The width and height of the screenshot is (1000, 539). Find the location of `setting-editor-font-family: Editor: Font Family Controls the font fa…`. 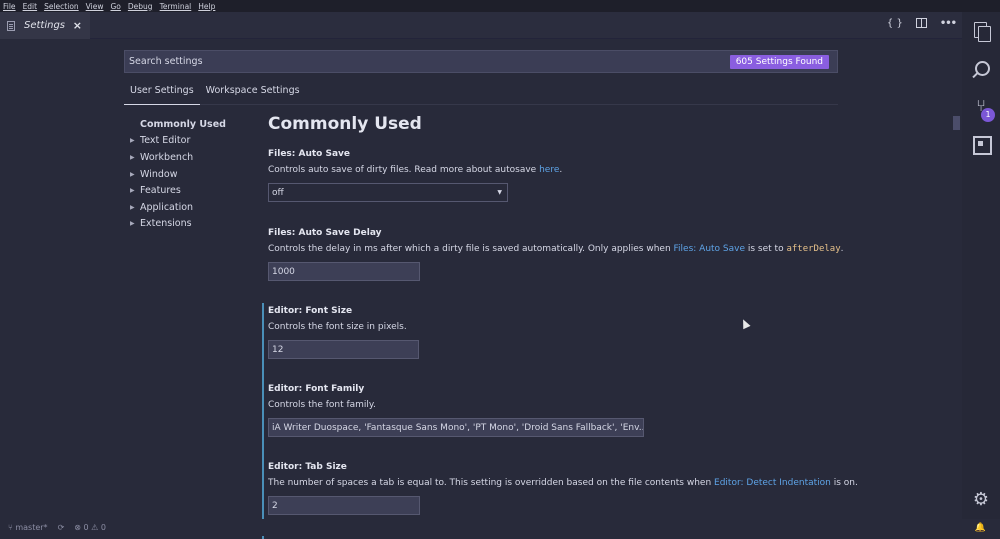

setting-editor-font-family: Editor: Font Family Controls the font fa… is located at coordinates (453, 421).